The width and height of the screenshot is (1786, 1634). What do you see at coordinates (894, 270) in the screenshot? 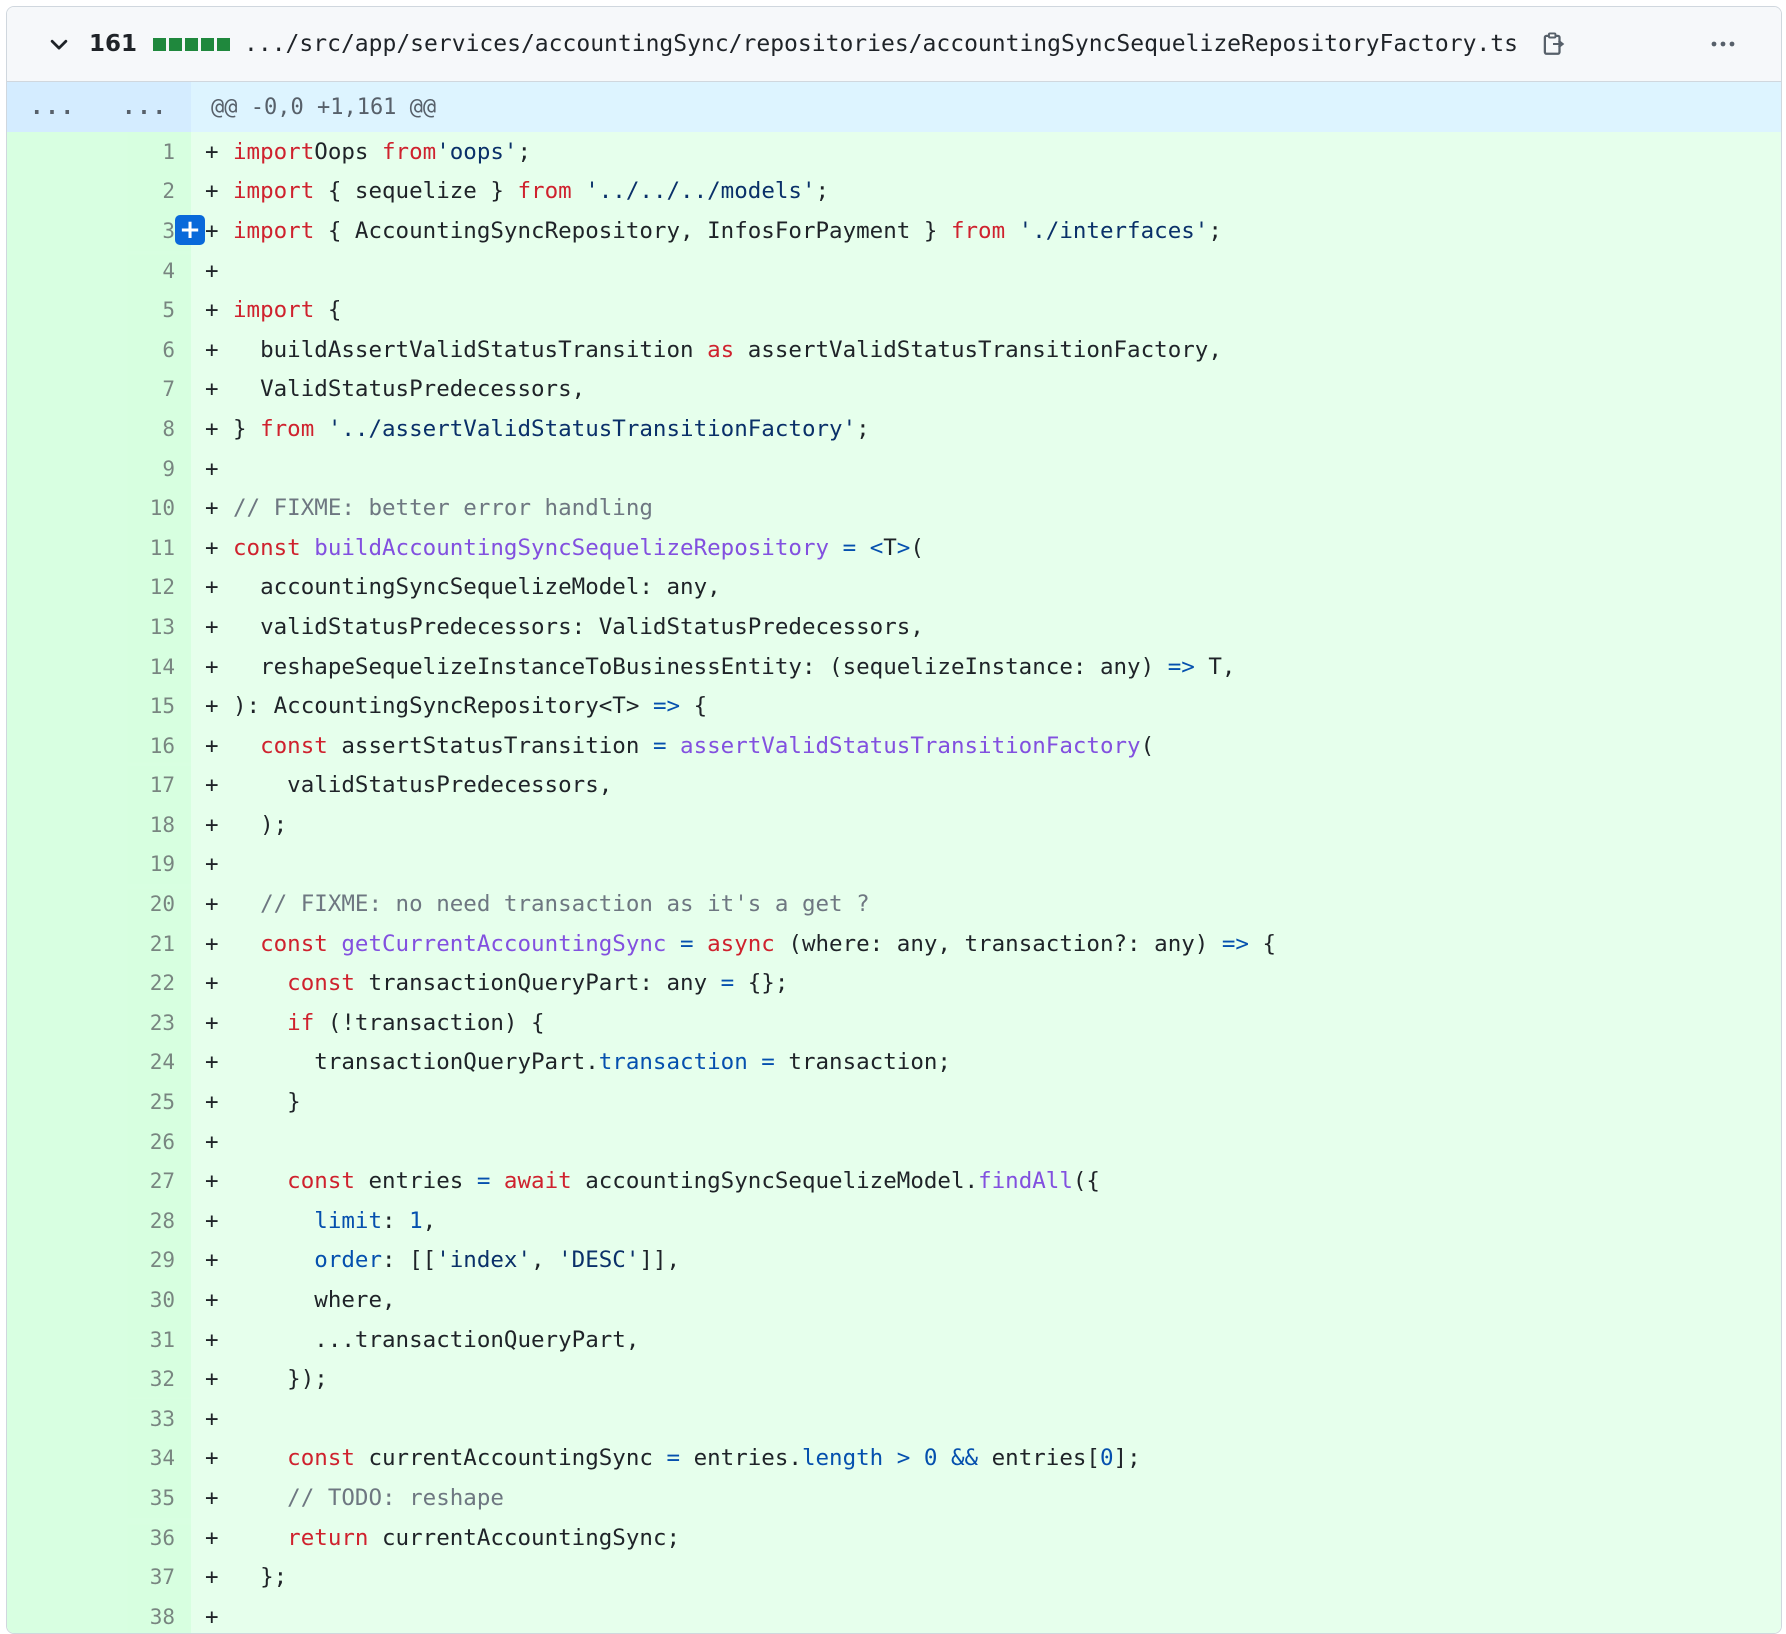
I see `diff-line: 4 +` at bounding box center [894, 270].